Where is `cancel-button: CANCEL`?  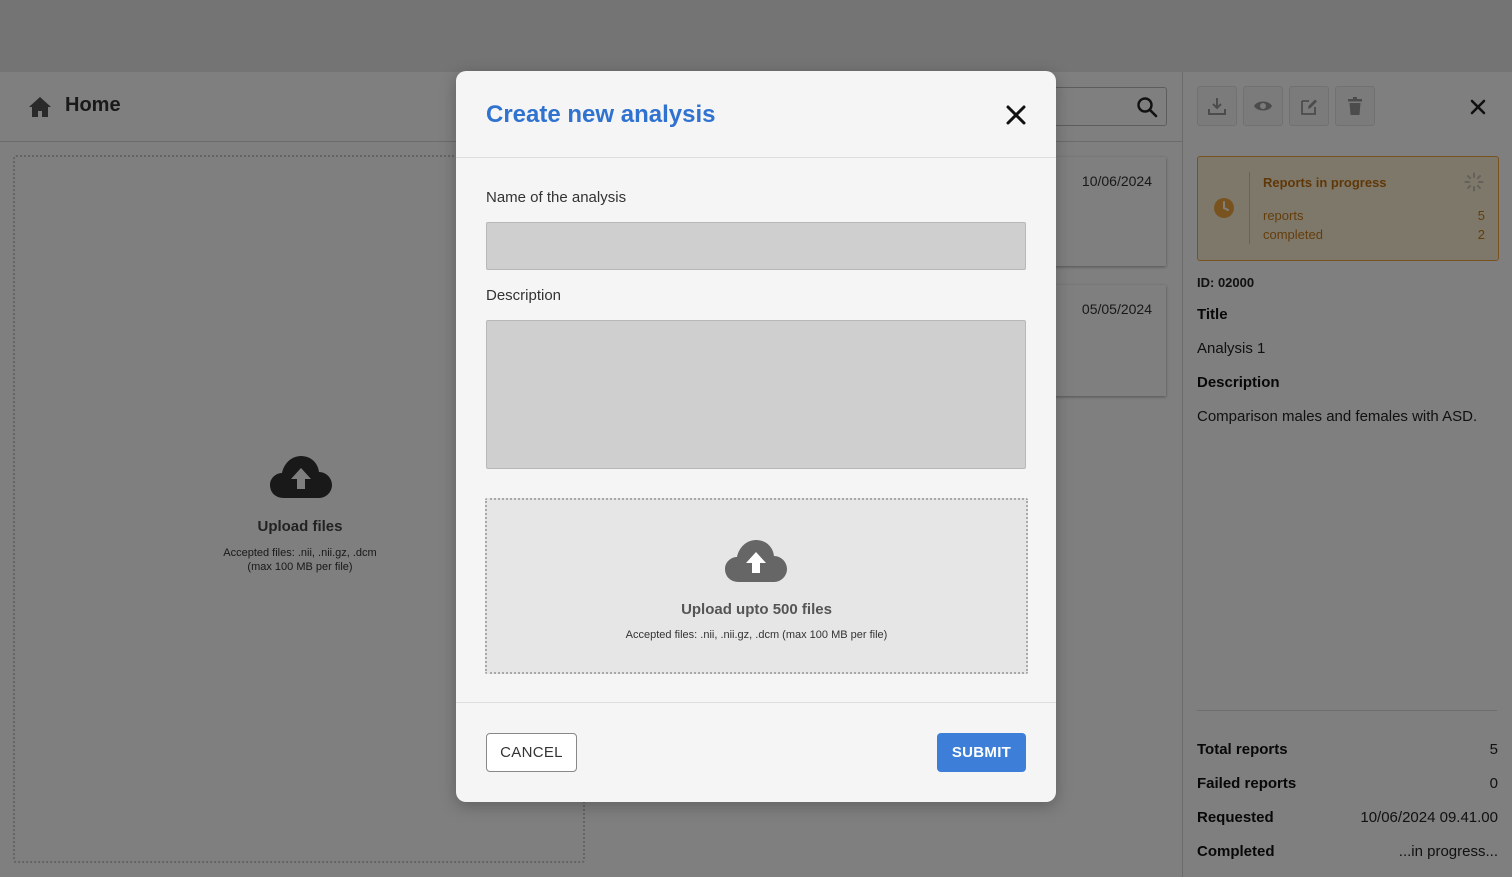 cancel-button: CANCEL is located at coordinates (531, 752).